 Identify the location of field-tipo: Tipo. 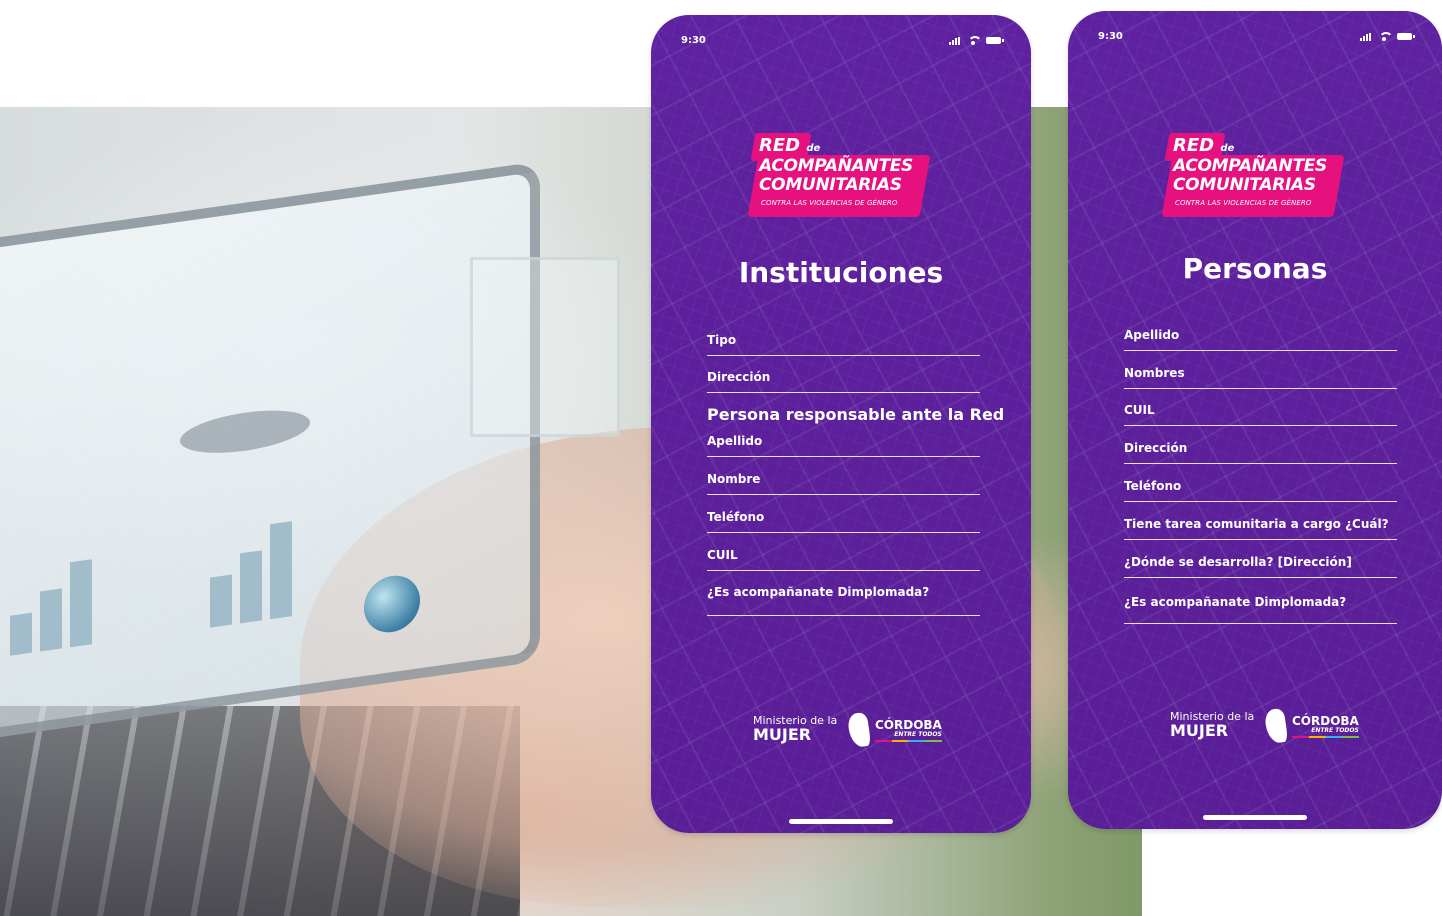
(843, 338).